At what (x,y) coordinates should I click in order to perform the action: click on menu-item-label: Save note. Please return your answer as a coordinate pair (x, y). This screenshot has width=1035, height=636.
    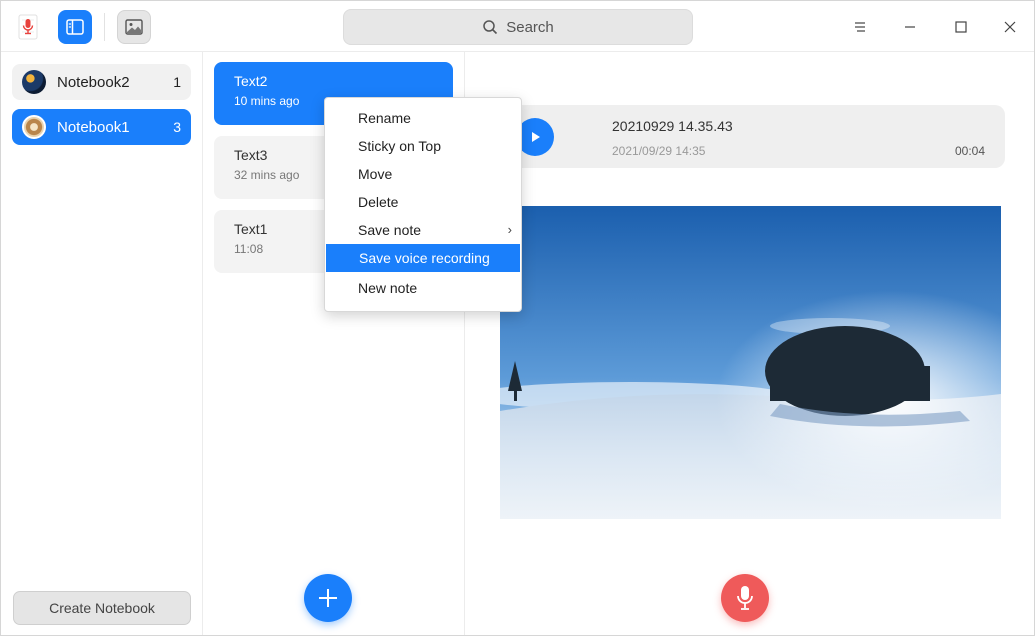
    Looking at the image, I should click on (390, 230).